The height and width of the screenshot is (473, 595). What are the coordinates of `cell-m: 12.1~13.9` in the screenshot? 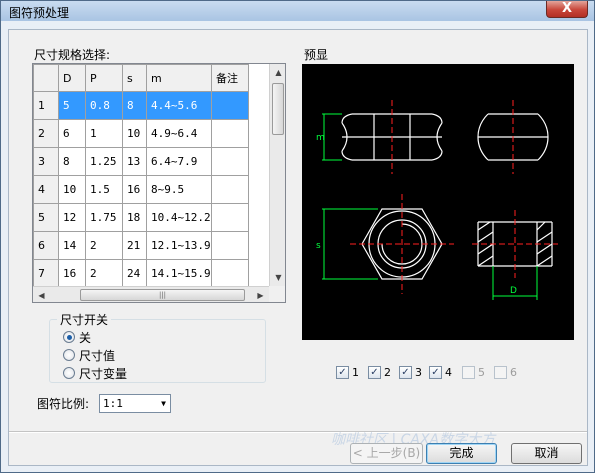 It's located at (179, 245).